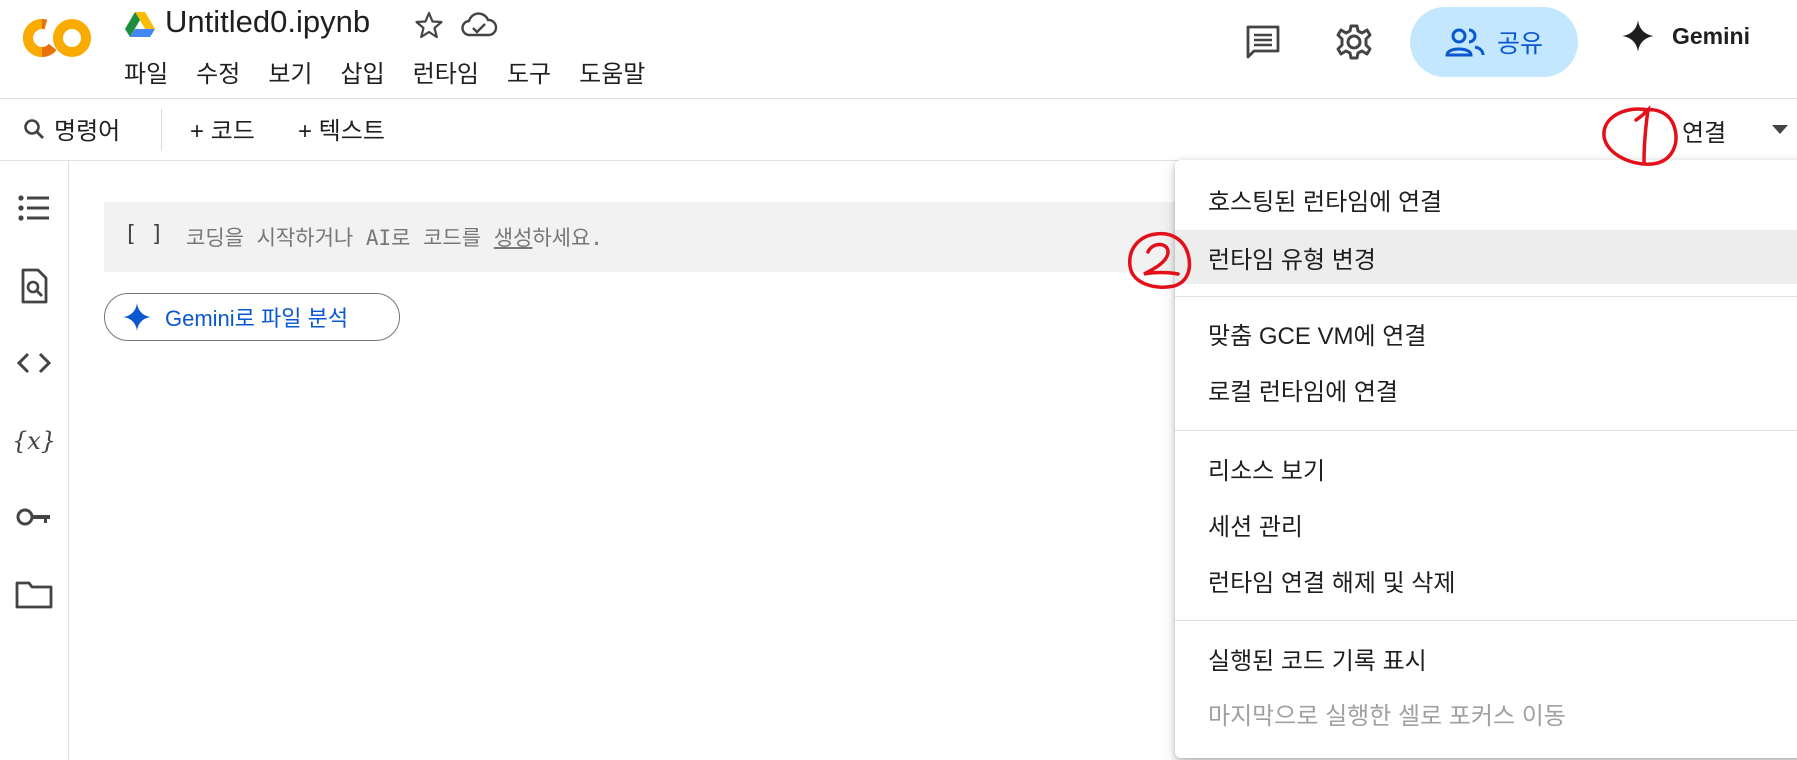 The image size is (1797, 760). Describe the element at coordinates (222, 128) in the screenshot. I see `add-code-button: + 코드` at that location.